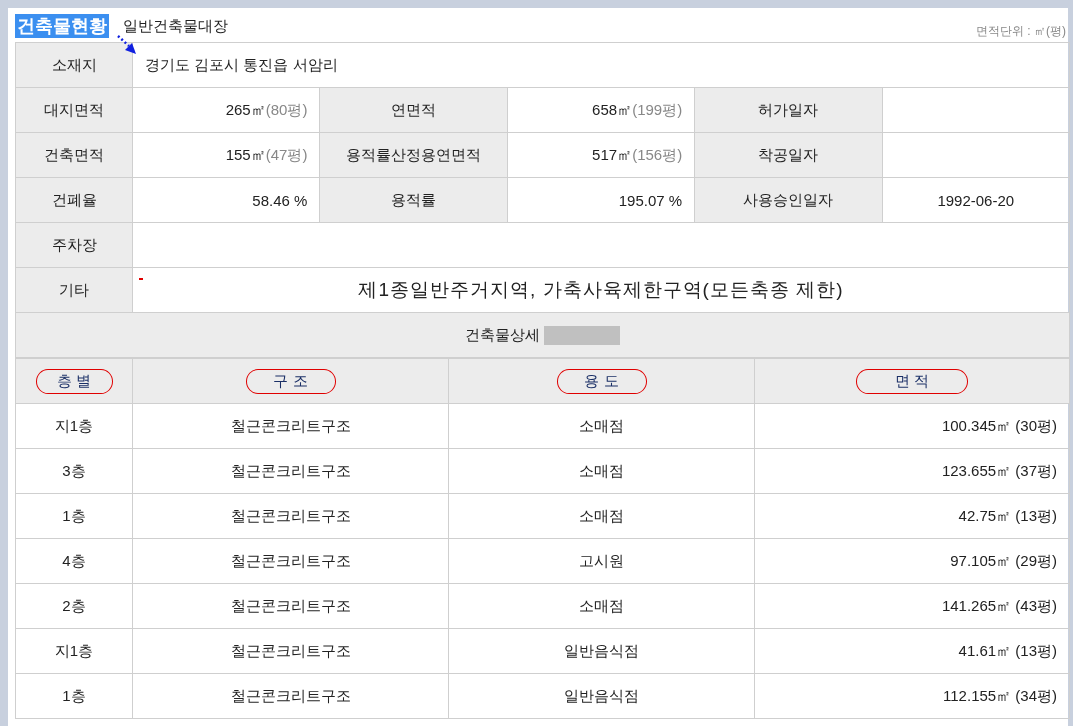  What do you see at coordinates (141, 279) in the screenshot?
I see `marker-dash` at bounding box center [141, 279].